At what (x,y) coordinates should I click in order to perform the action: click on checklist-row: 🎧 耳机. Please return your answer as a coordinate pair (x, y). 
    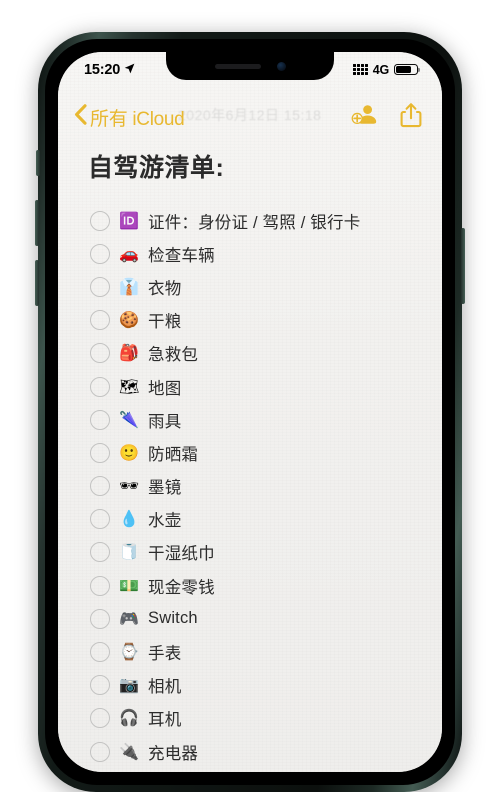
    Looking at the image, I should click on (259, 718).